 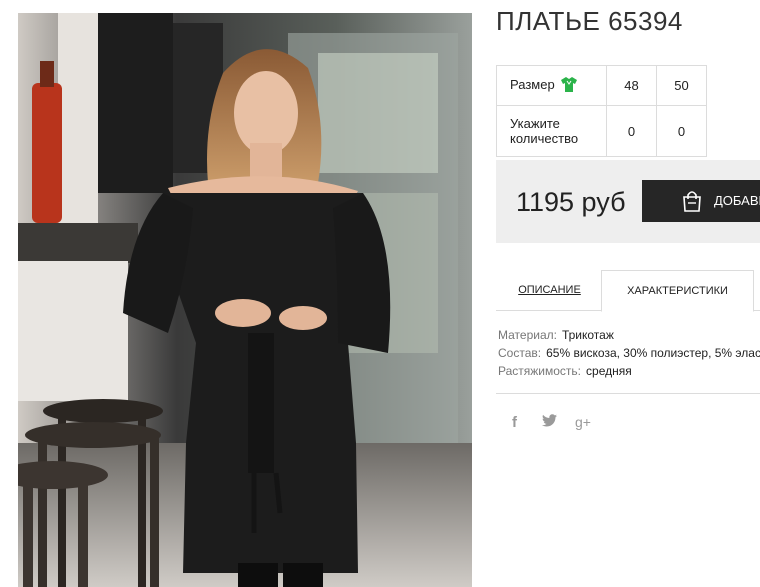 I want to click on product-tabs: ОПИСАНИЕ ХАРАКТЕРИСТИКИ, so click(x=628, y=291).